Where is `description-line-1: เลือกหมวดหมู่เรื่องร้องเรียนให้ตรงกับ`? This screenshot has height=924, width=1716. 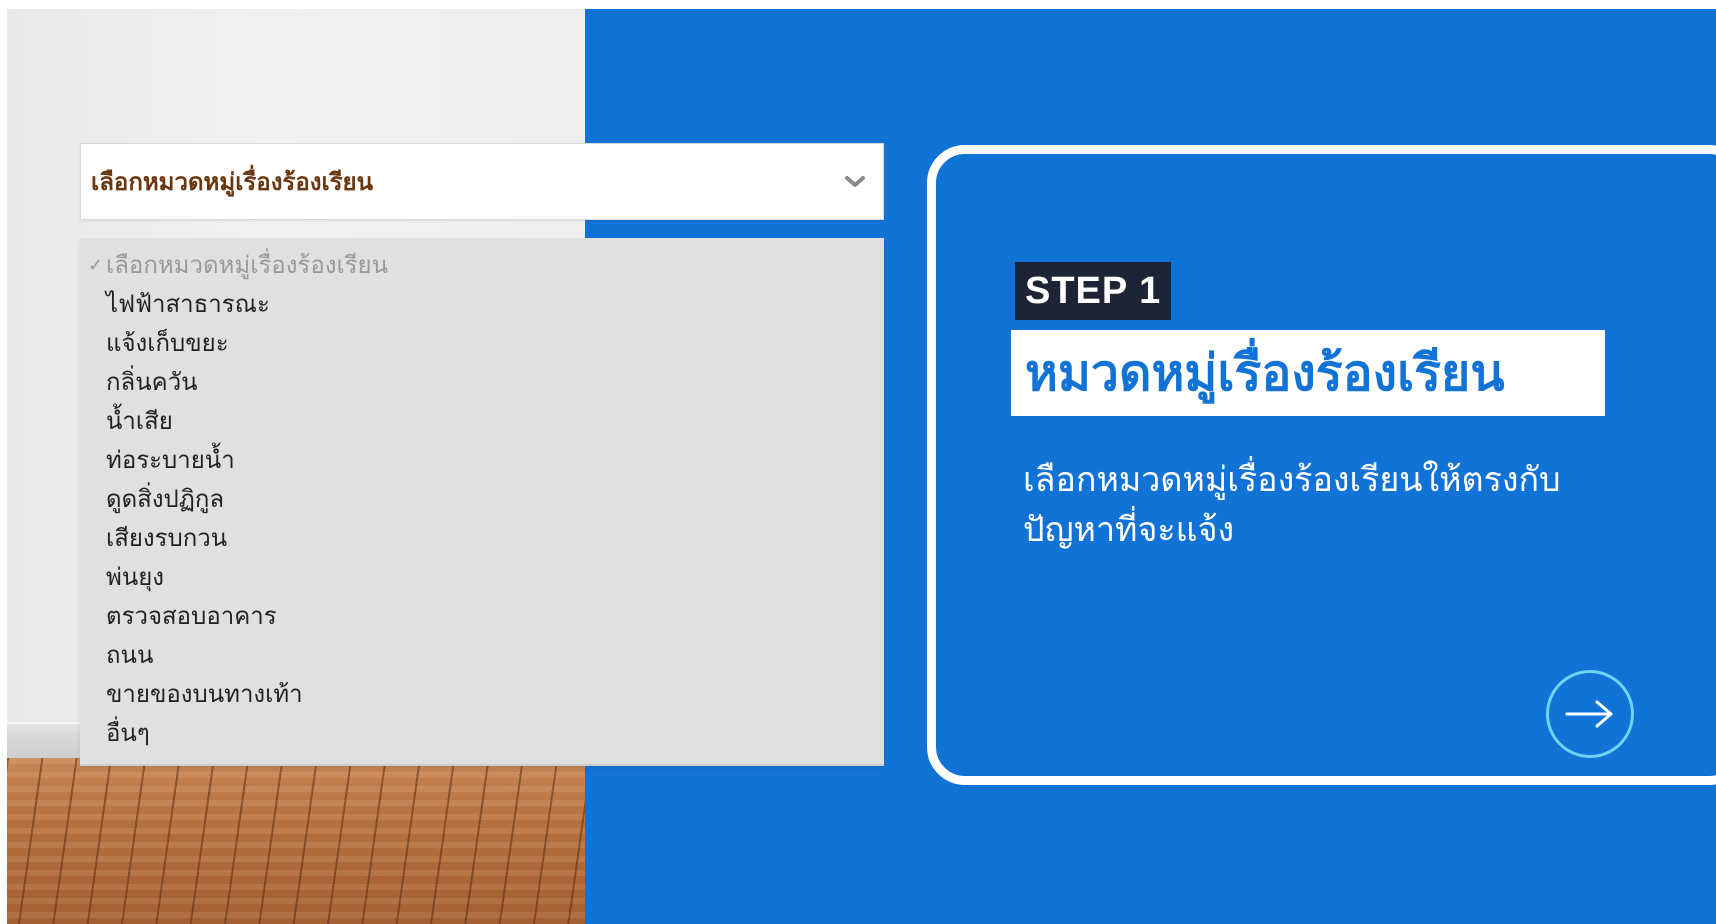 description-line-1: เลือกหมวดหมู่เรื่องร้องเรียนให้ตรงกับ is located at coordinates (1292, 480).